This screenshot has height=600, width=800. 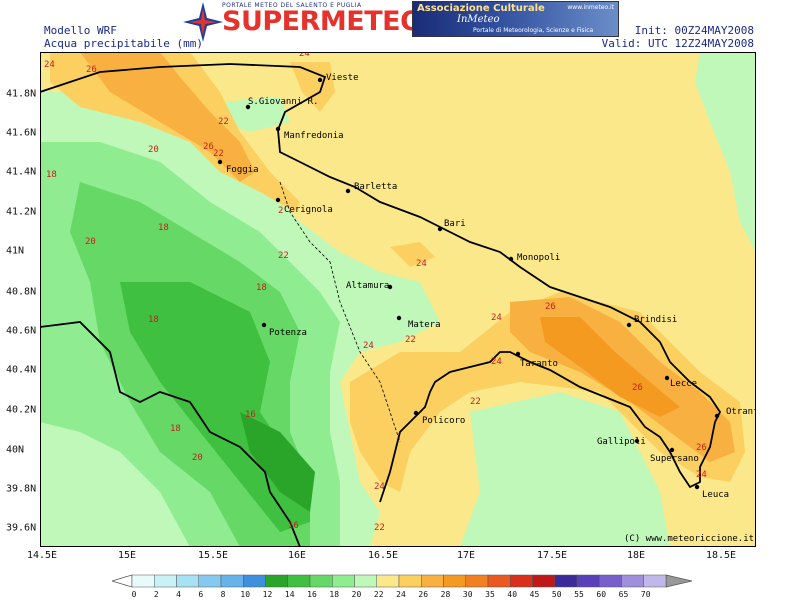 I want to click on city-label: Altamura, so click(x=367, y=286).